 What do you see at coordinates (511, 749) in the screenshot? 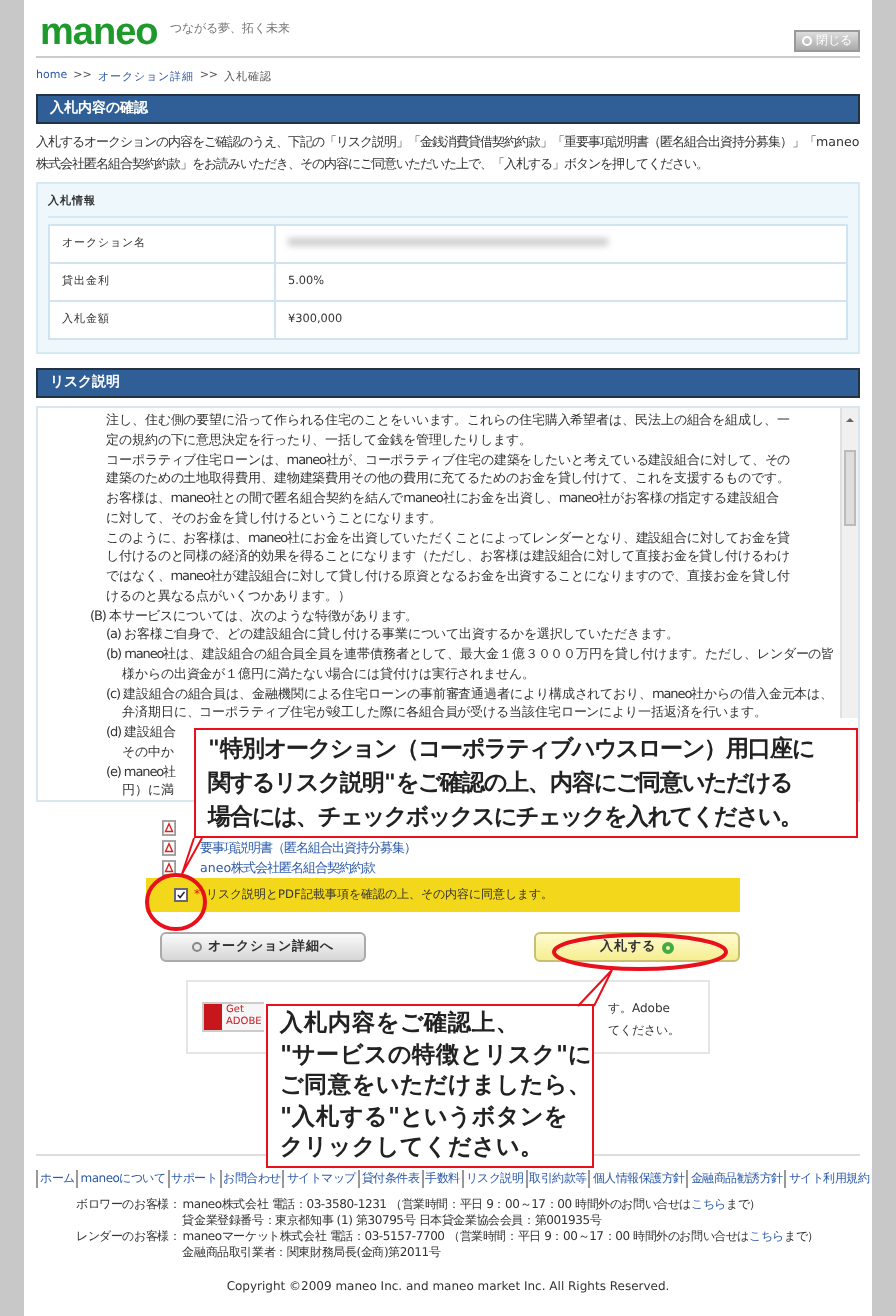
I see `callout-text: "特別オークション（コーポラティブハウスローン）用口座に` at bounding box center [511, 749].